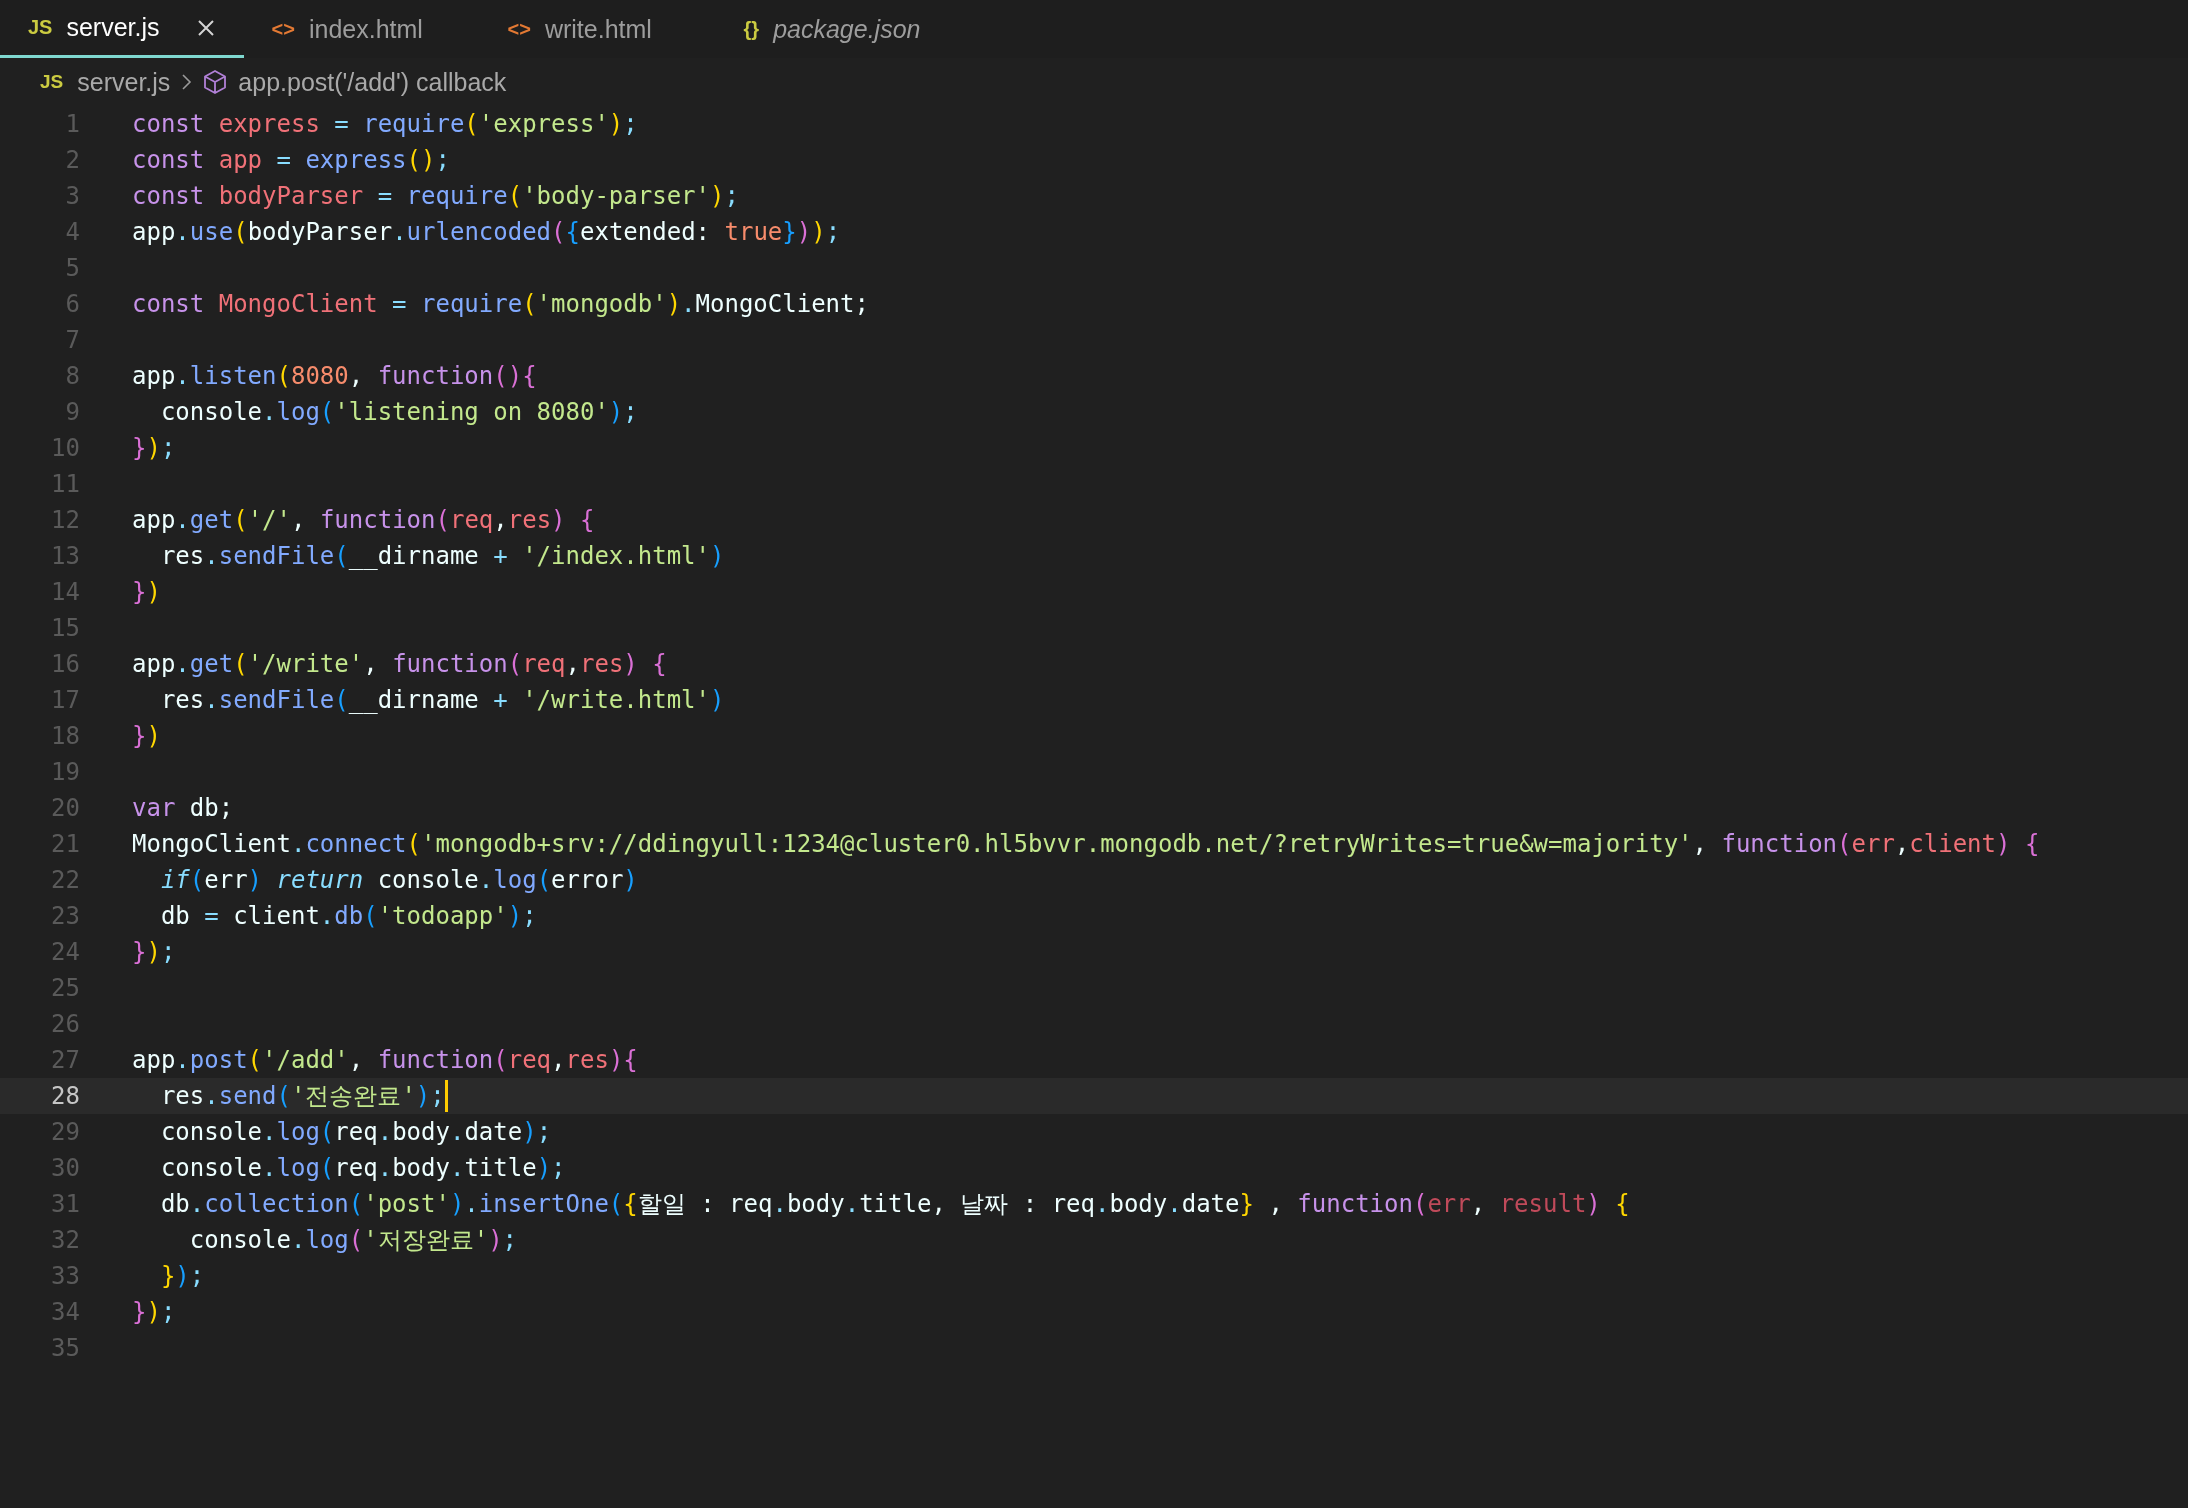  Describe the element at coordinates (122, 29) in the screenshot. I see `editor-tab: JS server.js` at that location.